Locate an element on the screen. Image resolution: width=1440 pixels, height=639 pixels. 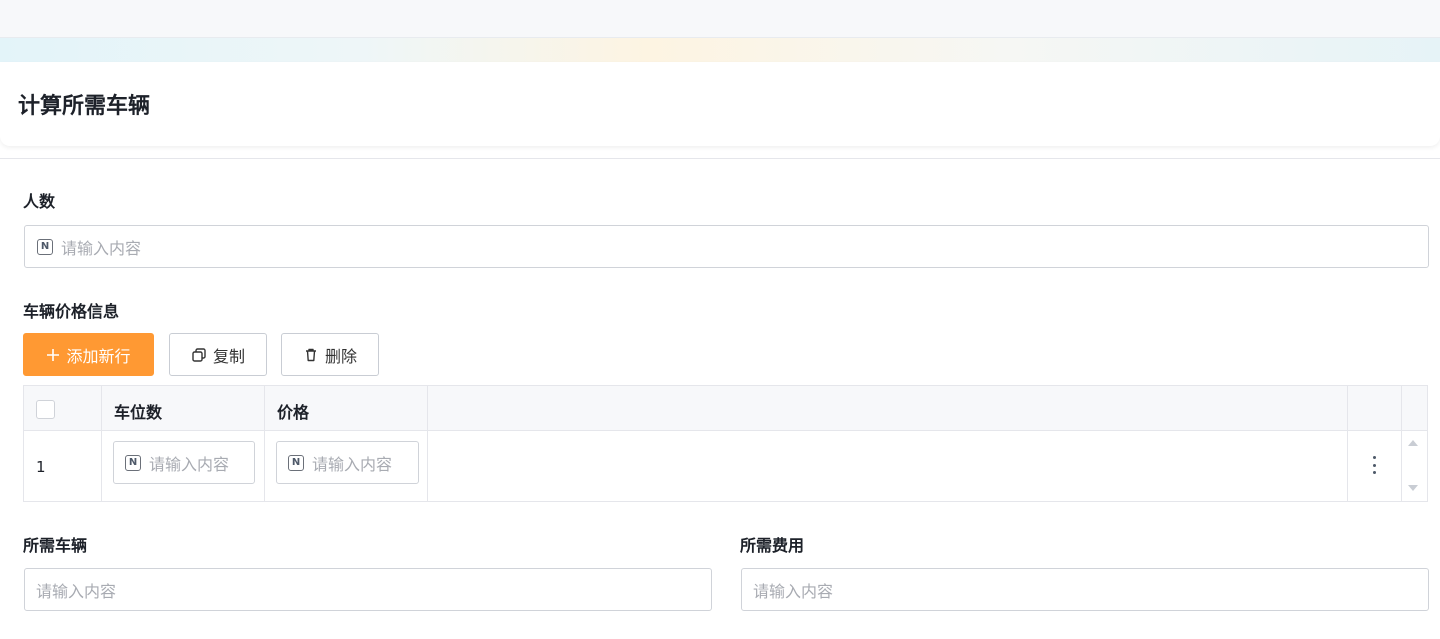
top-bar is located at coordinates (720, 19).